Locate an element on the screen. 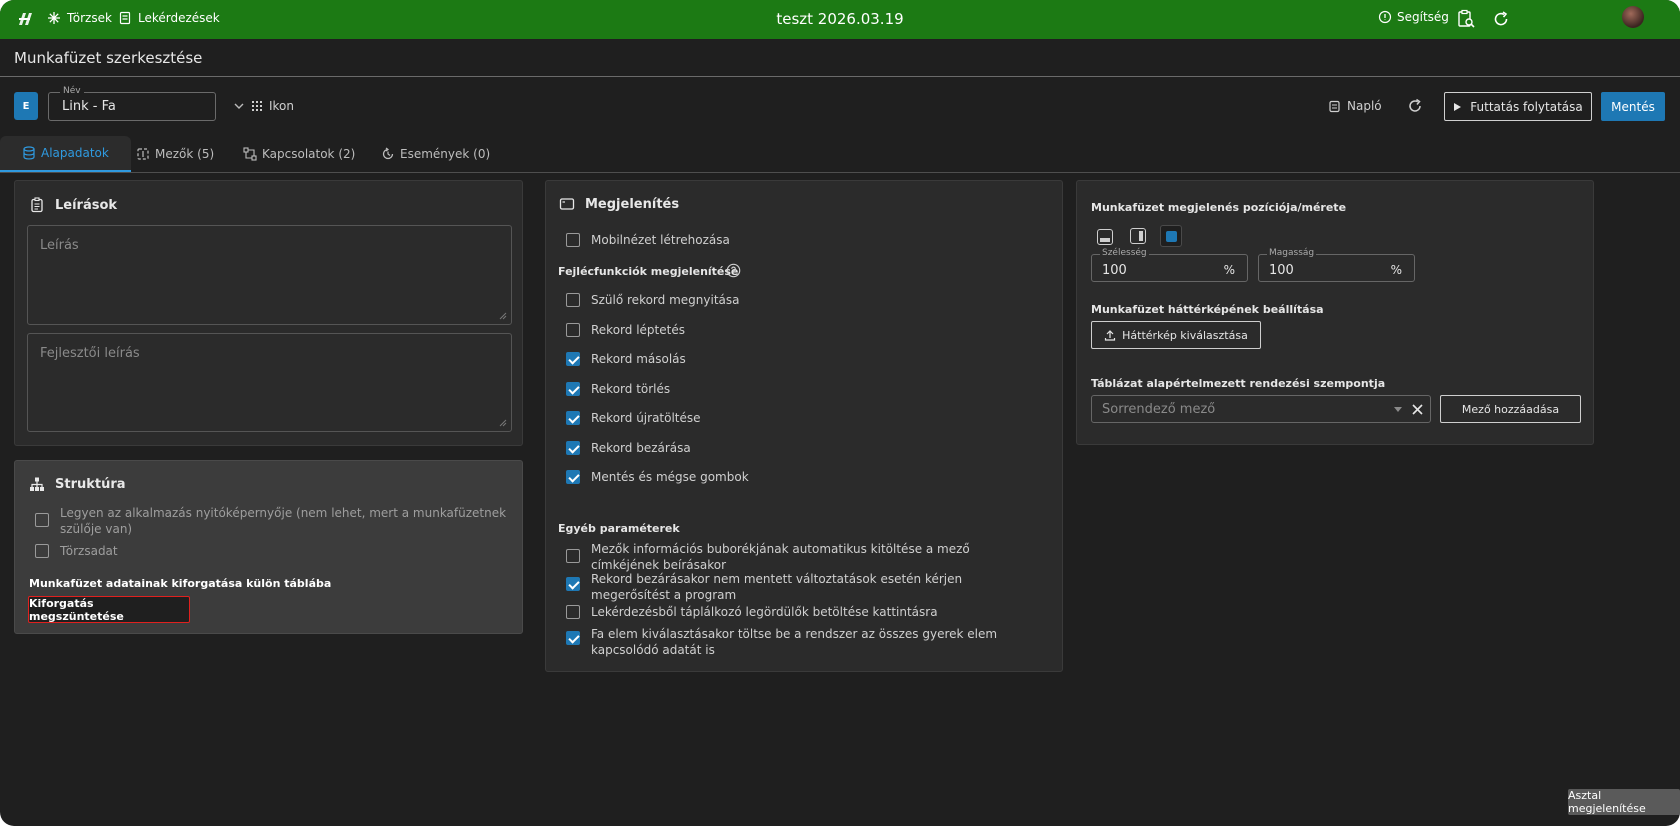  descriptions-title: Leírások is located at coordinates (73, 205).